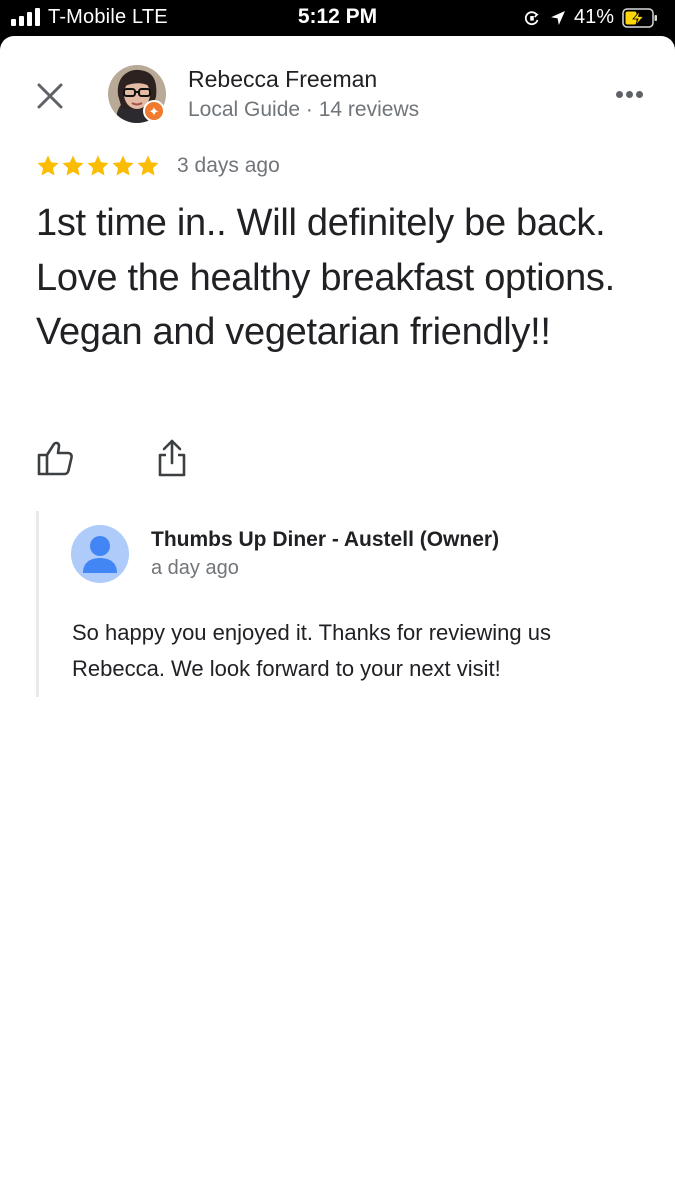 This screenshot has width=675, height=1200. I want to click on rotation-lock-icon, so click(531, 18).